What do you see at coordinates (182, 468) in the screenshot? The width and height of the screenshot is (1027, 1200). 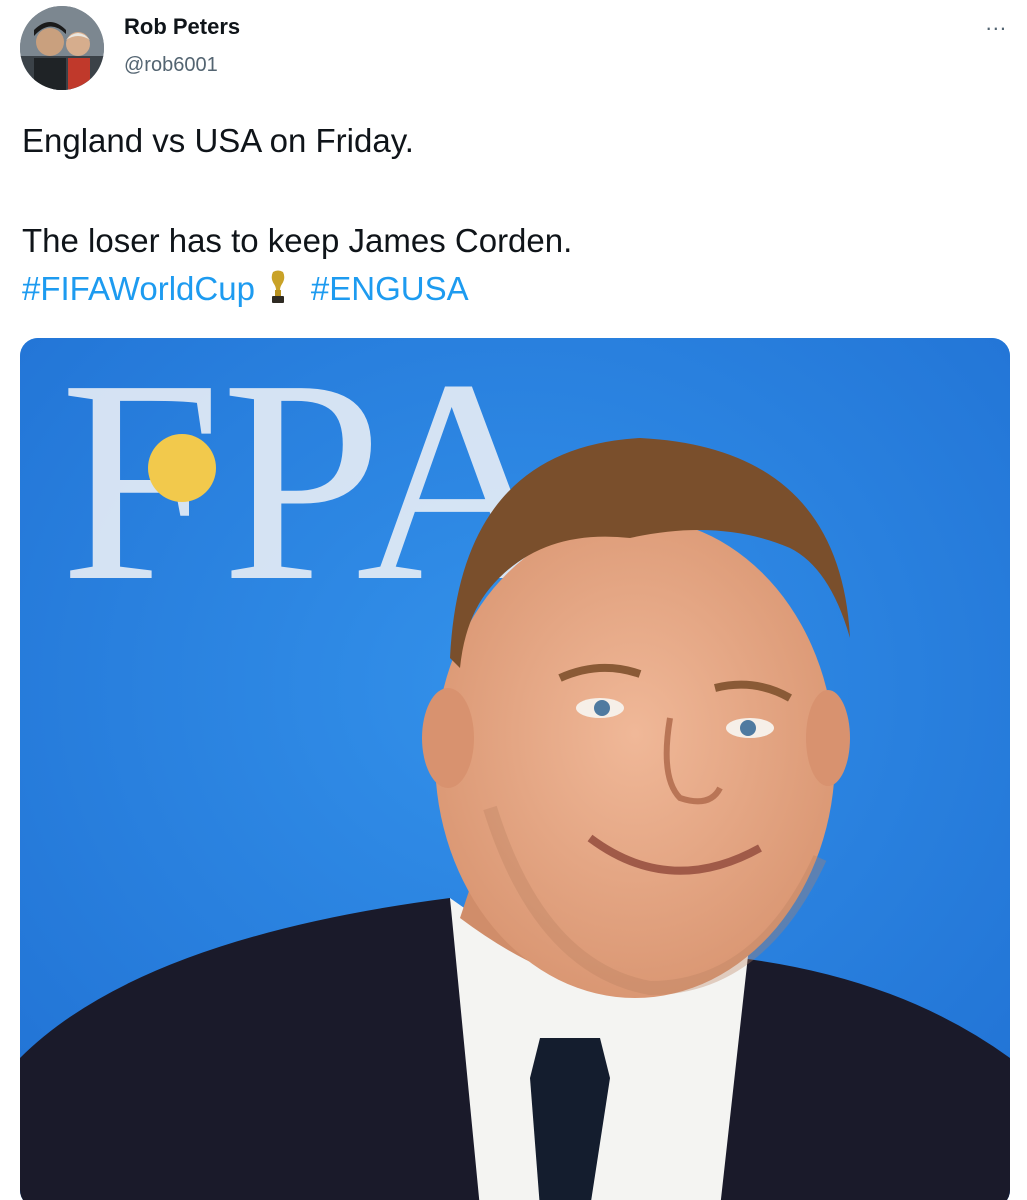 I see `backdrop-dot` at bounding box center [182, 468].